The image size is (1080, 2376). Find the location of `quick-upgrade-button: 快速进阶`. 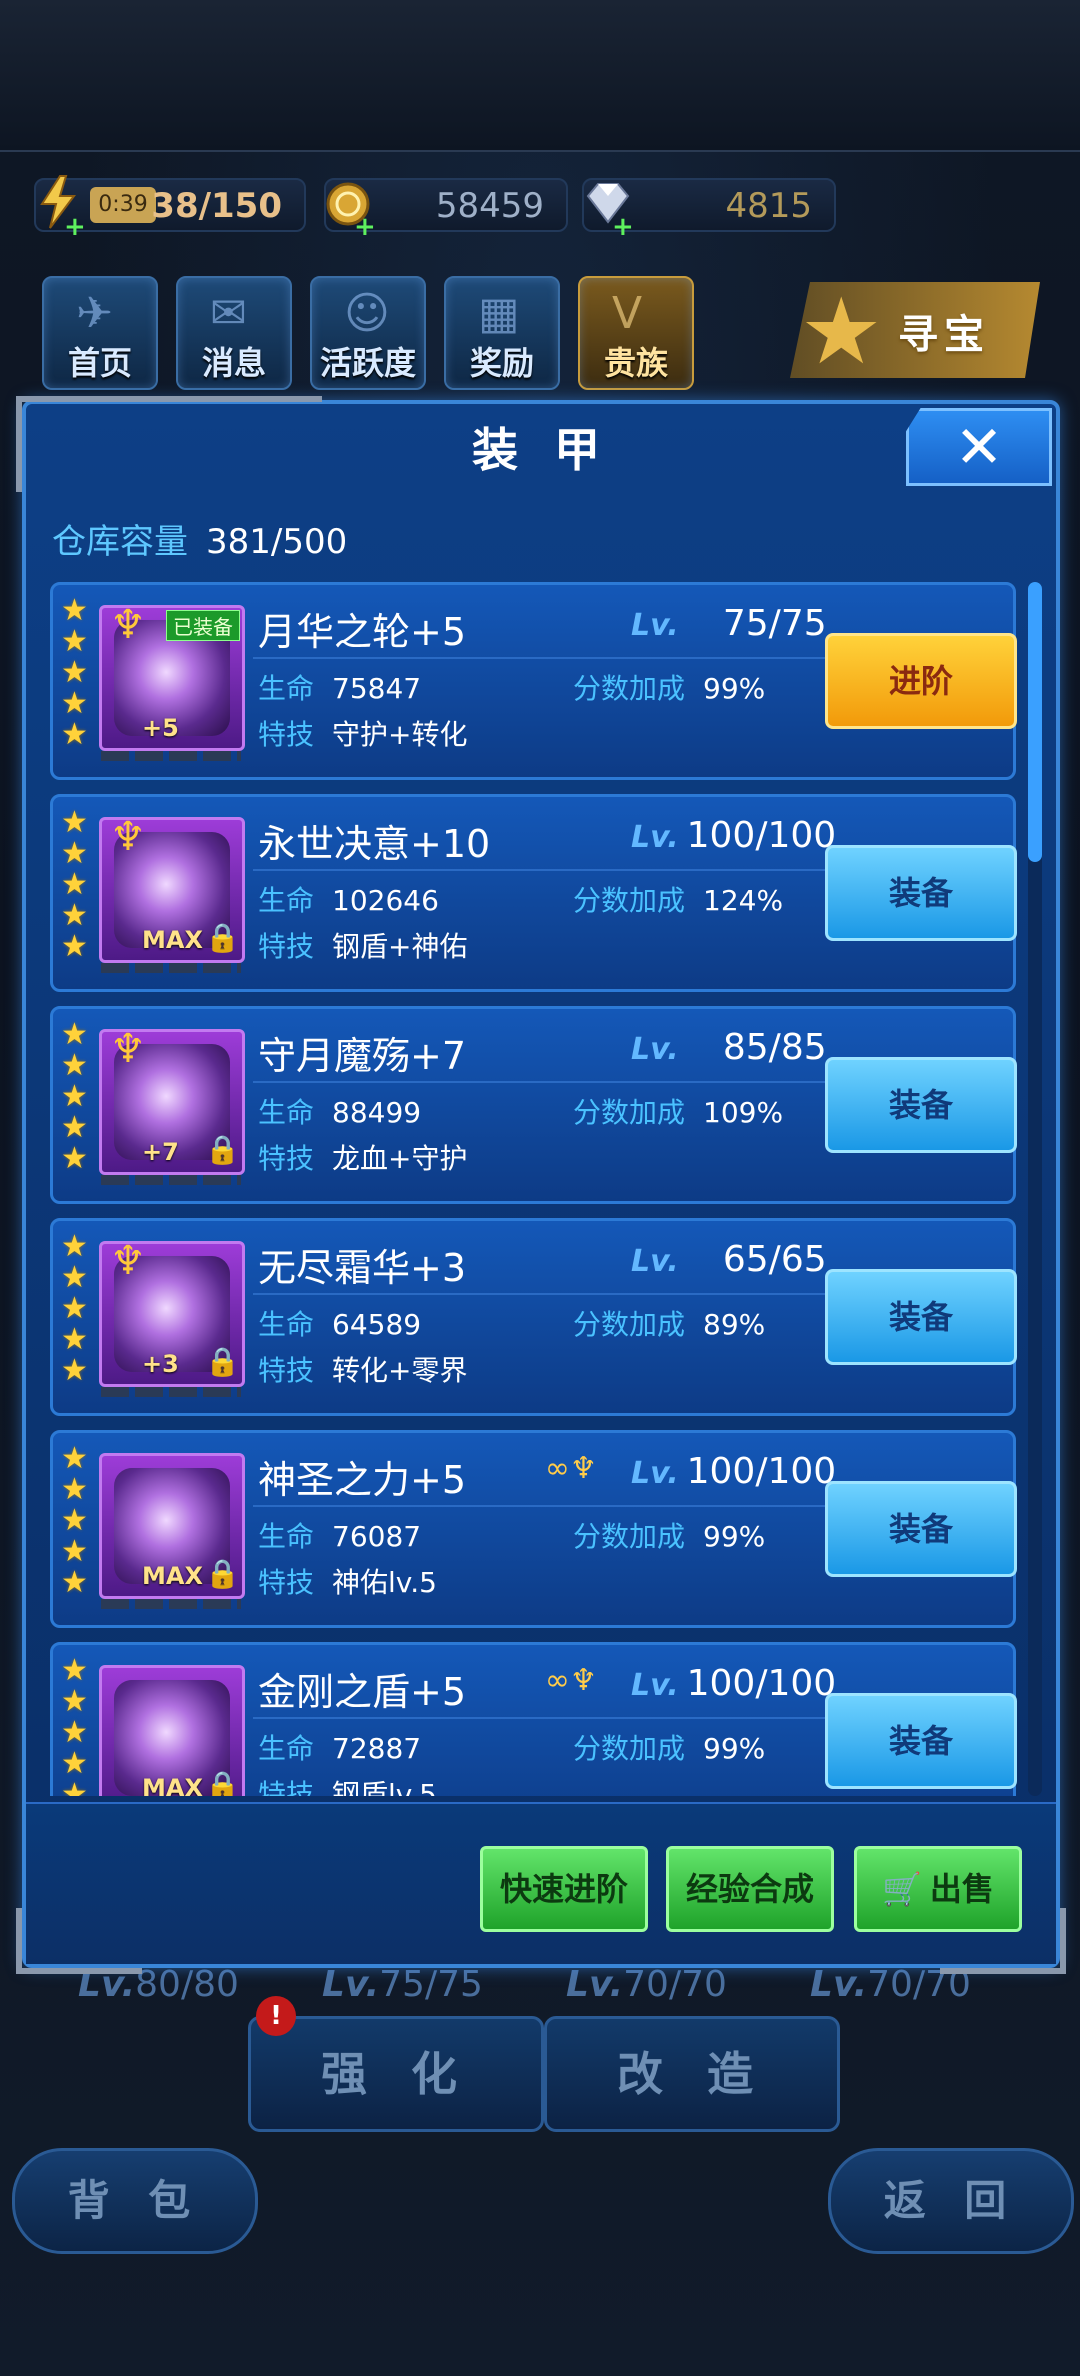

quick-upgrade-button: 快速进阶 is located at coordinates (564, 1889).